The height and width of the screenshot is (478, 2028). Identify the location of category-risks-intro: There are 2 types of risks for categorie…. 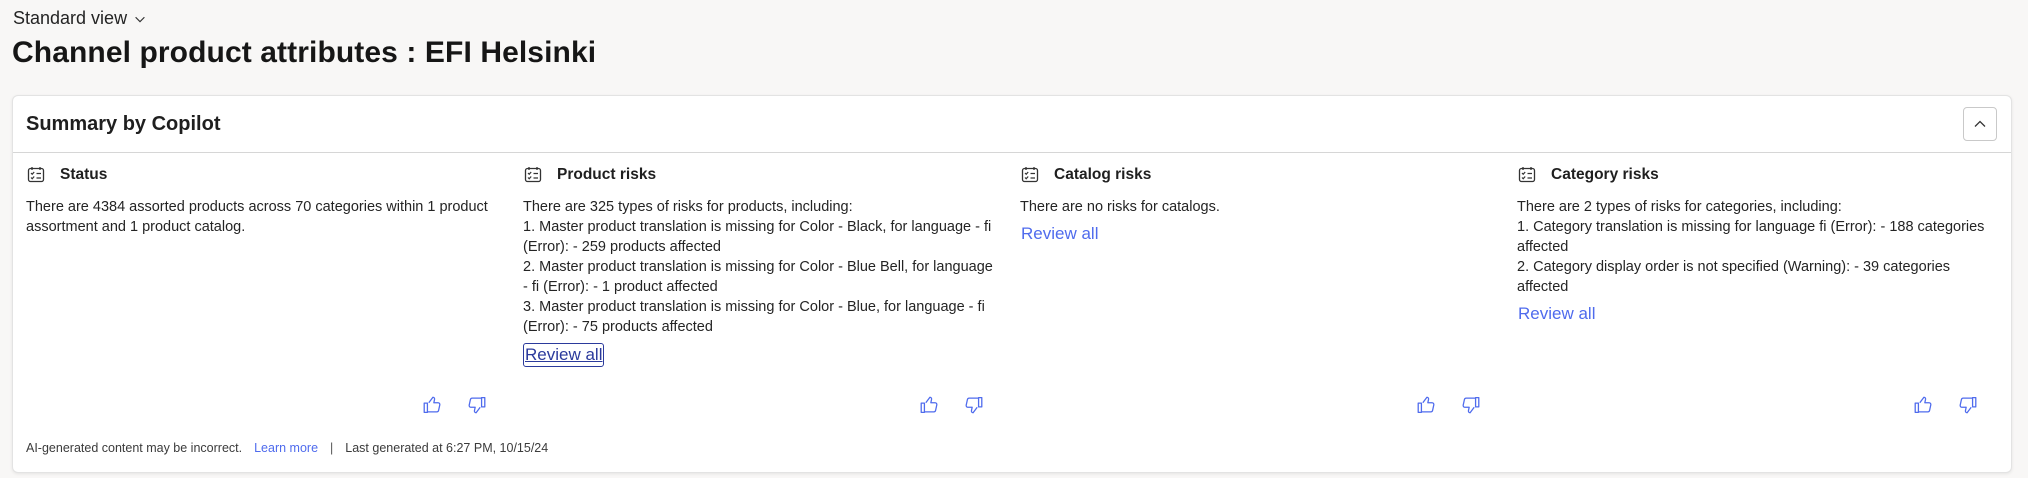
(1679, 207).